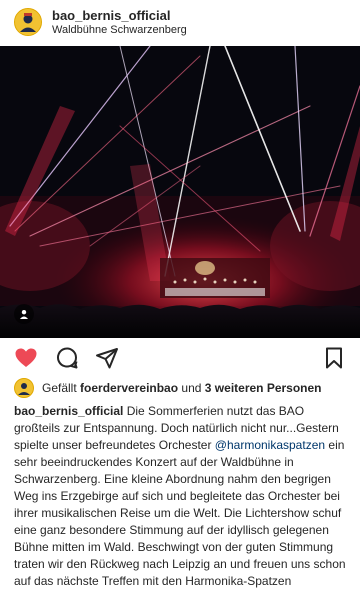 This screenshot has height=606, width=360. I want to click on likes-prefix: Gefällt, so click(59, 388).